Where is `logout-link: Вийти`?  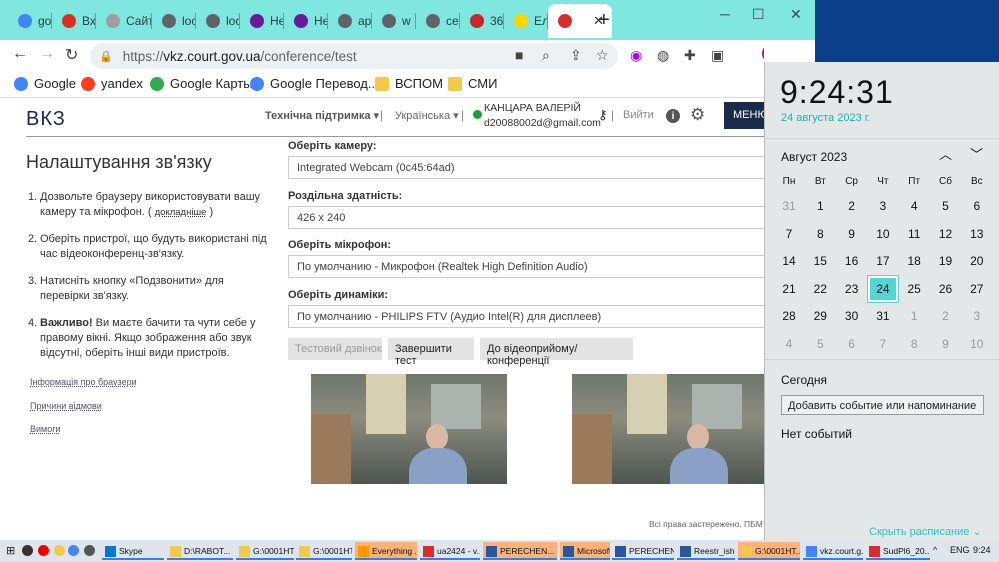
logout-link: Вийти is located at coordinates (638, 115).